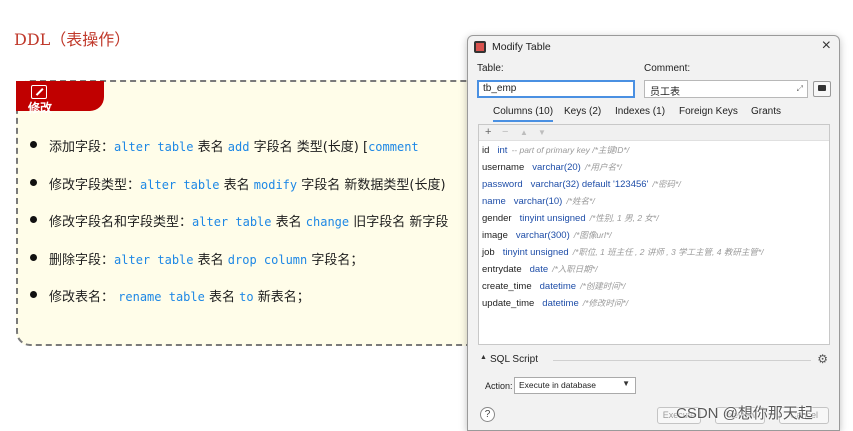 The image size is (853, 431). I want to click on item-label: 修改字段类型：, so click(95, 185).